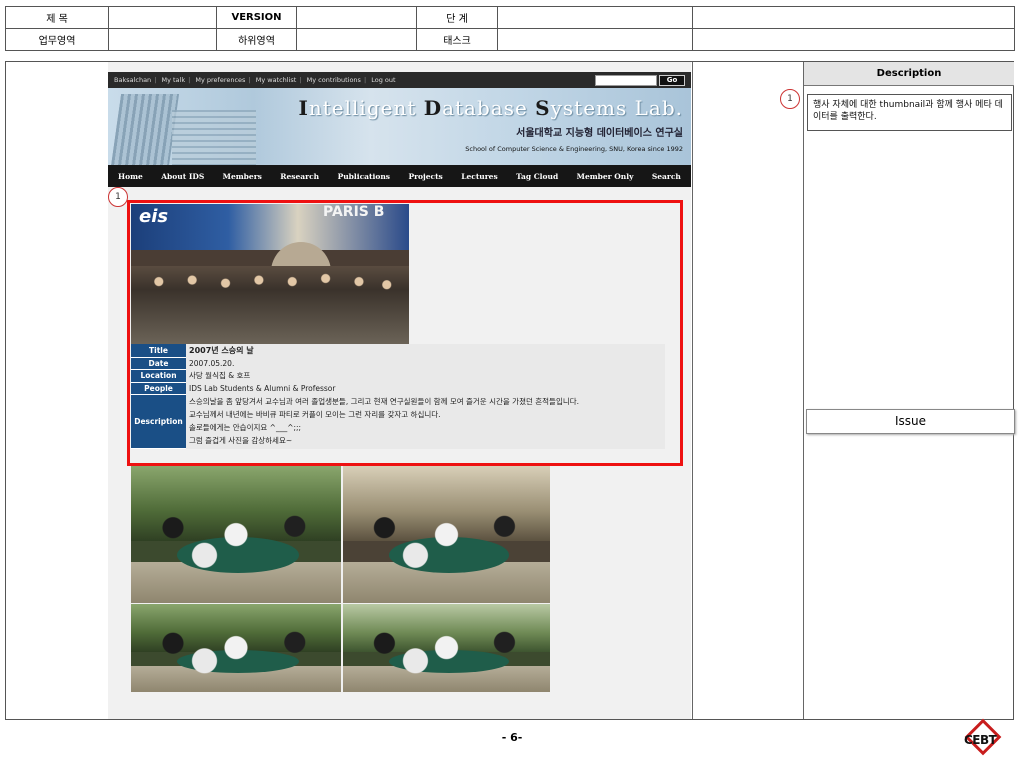 This screenshot has height=768, width=1024. Describe the element at coordinates (980, 740) in the screenshot. I see `logo-text: CEBT` at that location.